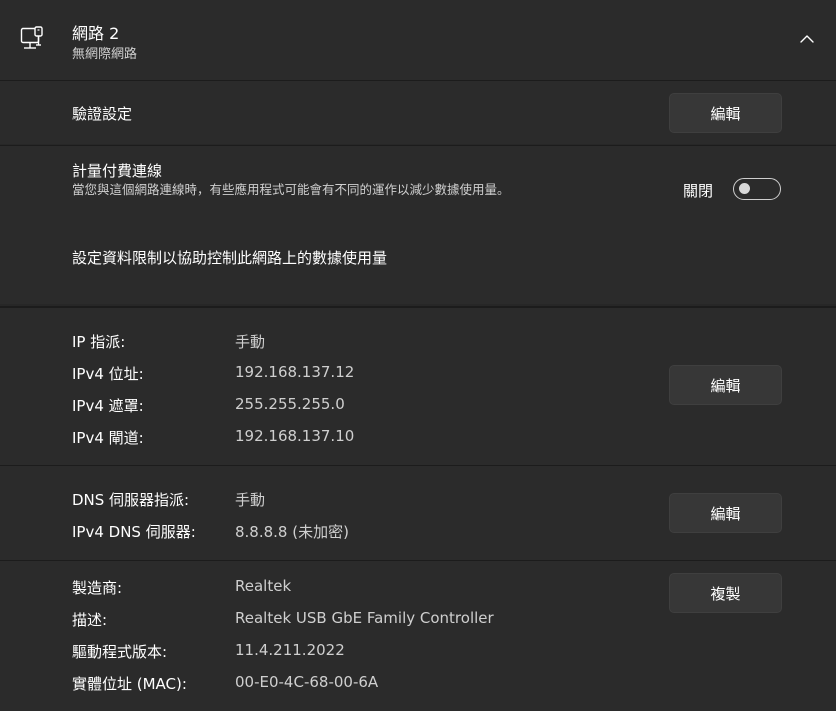 The height and width of the screenshot is (711, 836). What do you see at coordinates (129, 684) in the screenshot?
I see `mac-address-label: 實體位址 (MAC):` at bounding box center [129, 684].